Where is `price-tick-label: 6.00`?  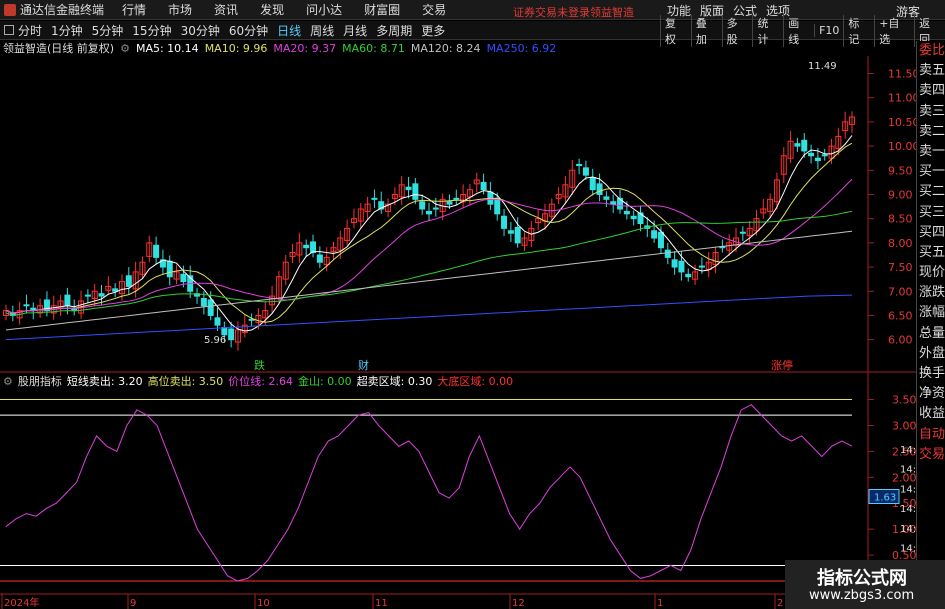
price-tick-label: 6.00 is located at coordinates (900, 340).